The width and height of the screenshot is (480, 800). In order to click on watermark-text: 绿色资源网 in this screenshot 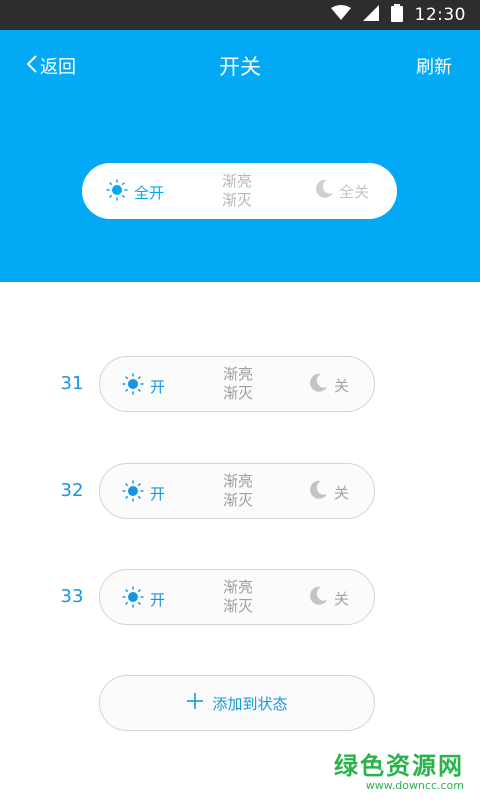, I will do `click(399, 766)`.